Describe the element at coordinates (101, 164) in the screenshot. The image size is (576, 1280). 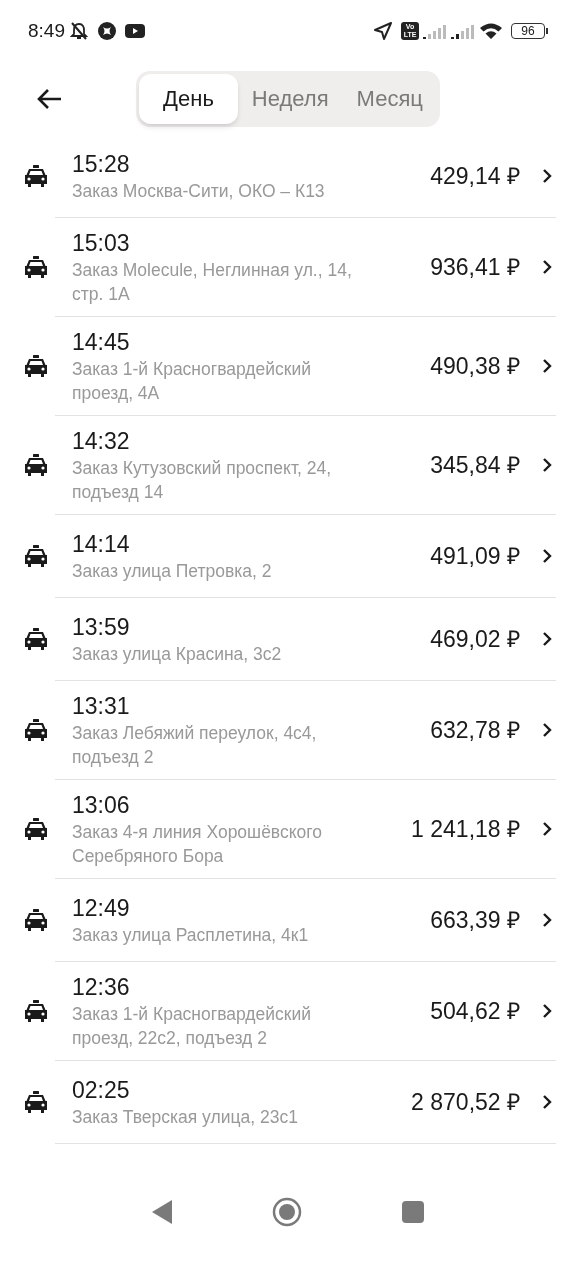
I see `order-time: 15:28` at that location.